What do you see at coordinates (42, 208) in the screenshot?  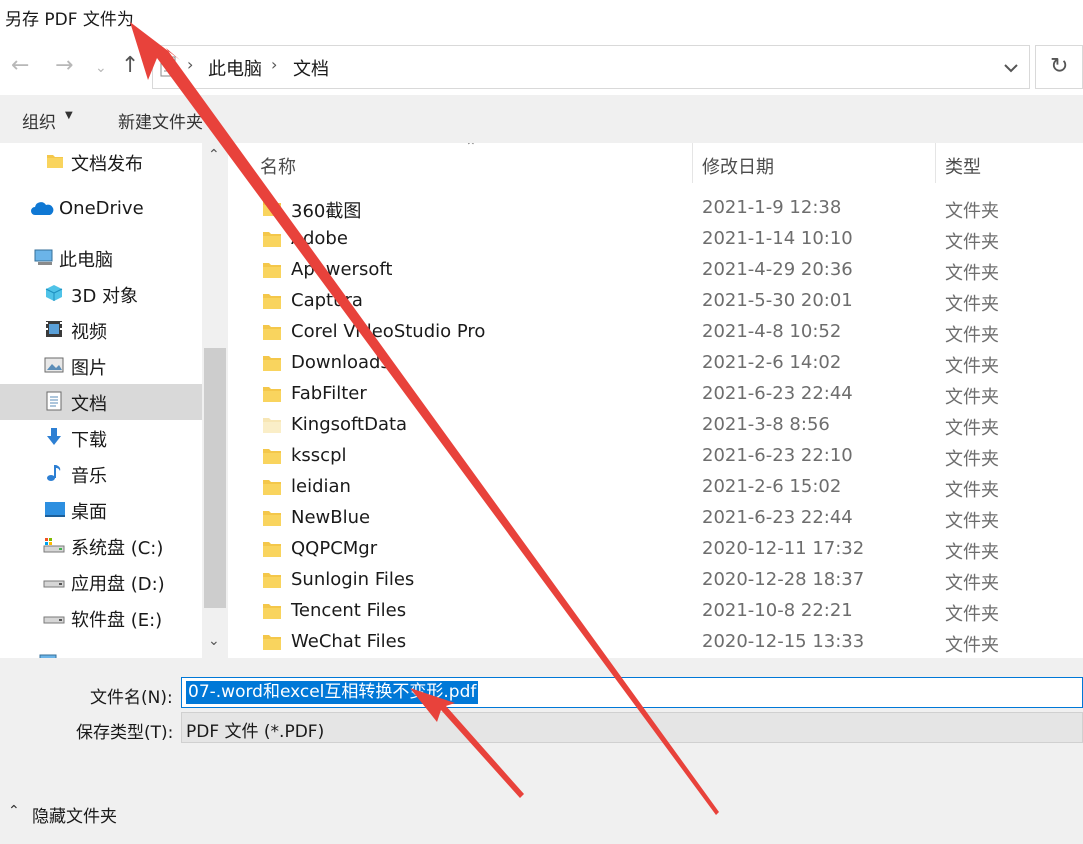 I see `cloud-icon` at bounding box center [42, 208].